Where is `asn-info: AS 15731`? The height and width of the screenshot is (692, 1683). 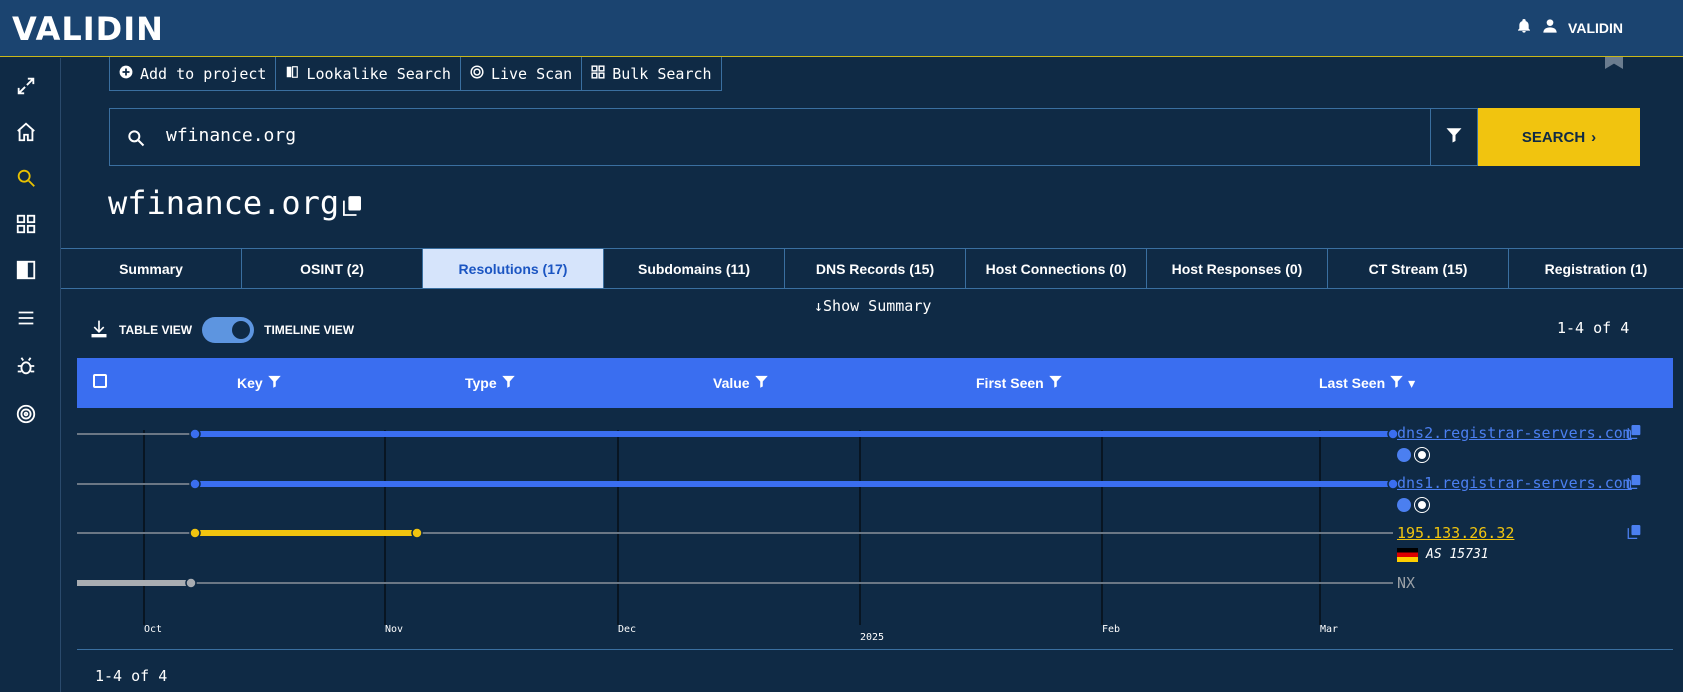
asn-info: AS 15731 is located at coordinates (1443, 554).